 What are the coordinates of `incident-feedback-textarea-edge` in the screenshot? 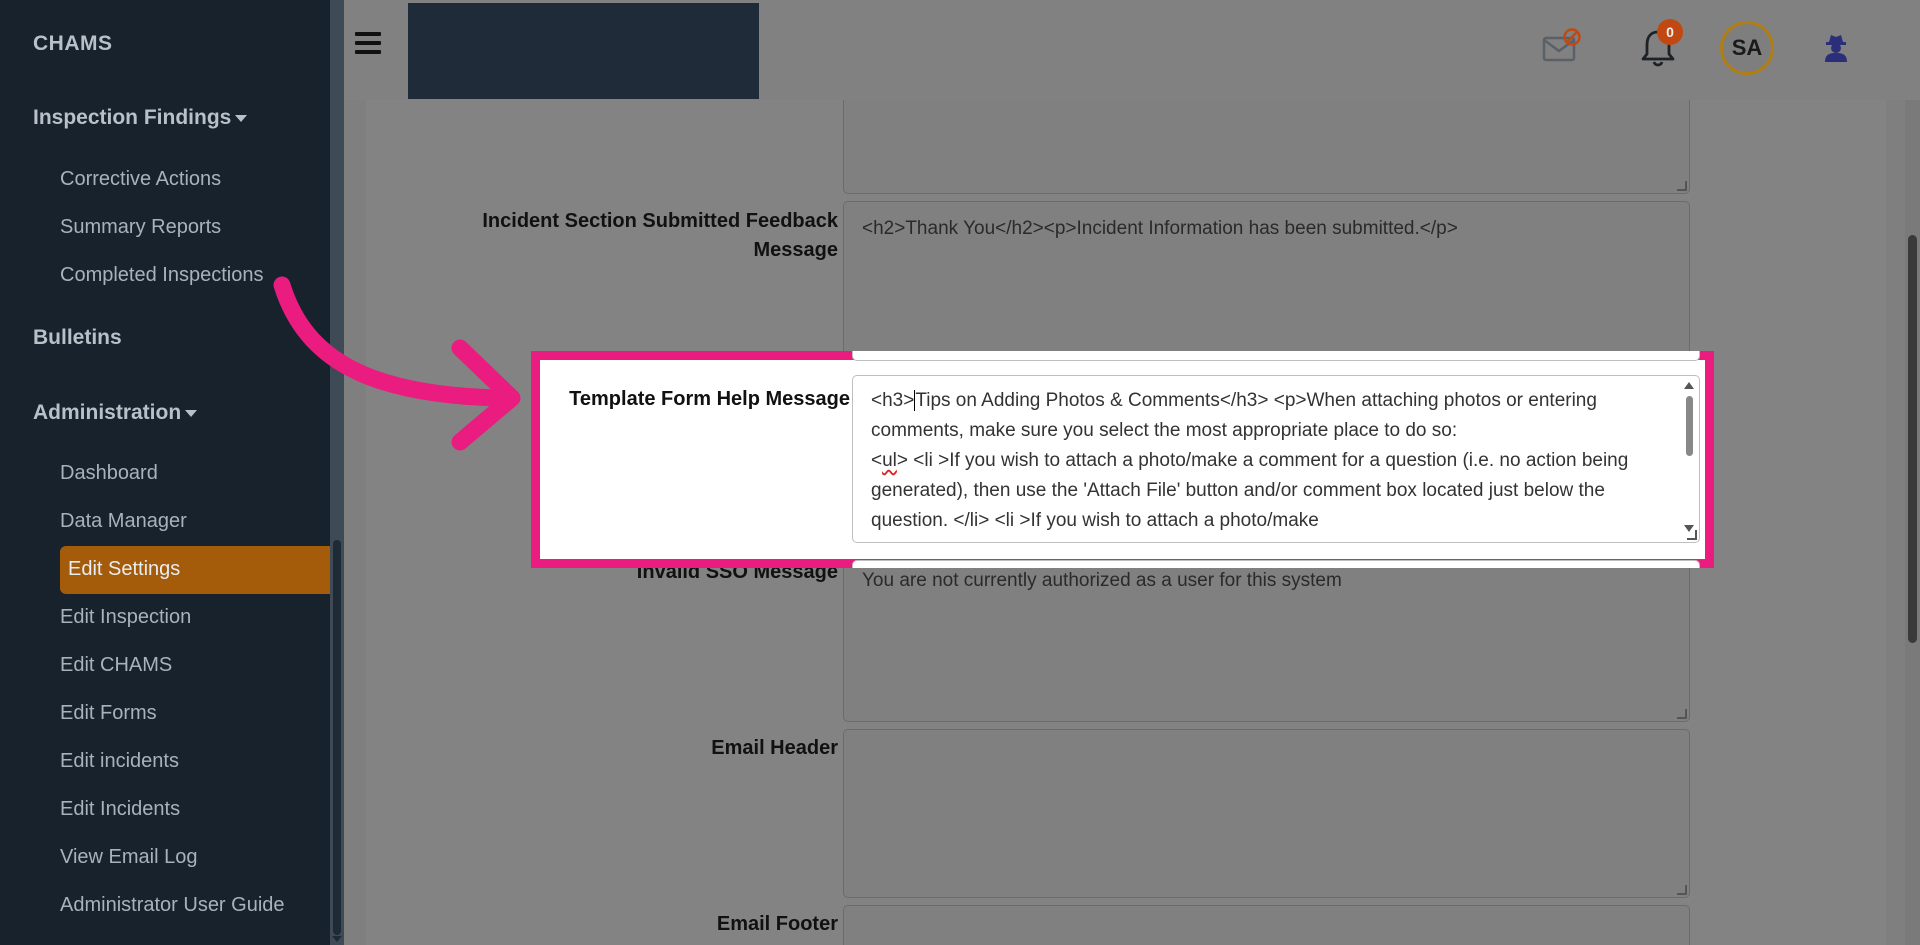 It's located at (1276, 356).